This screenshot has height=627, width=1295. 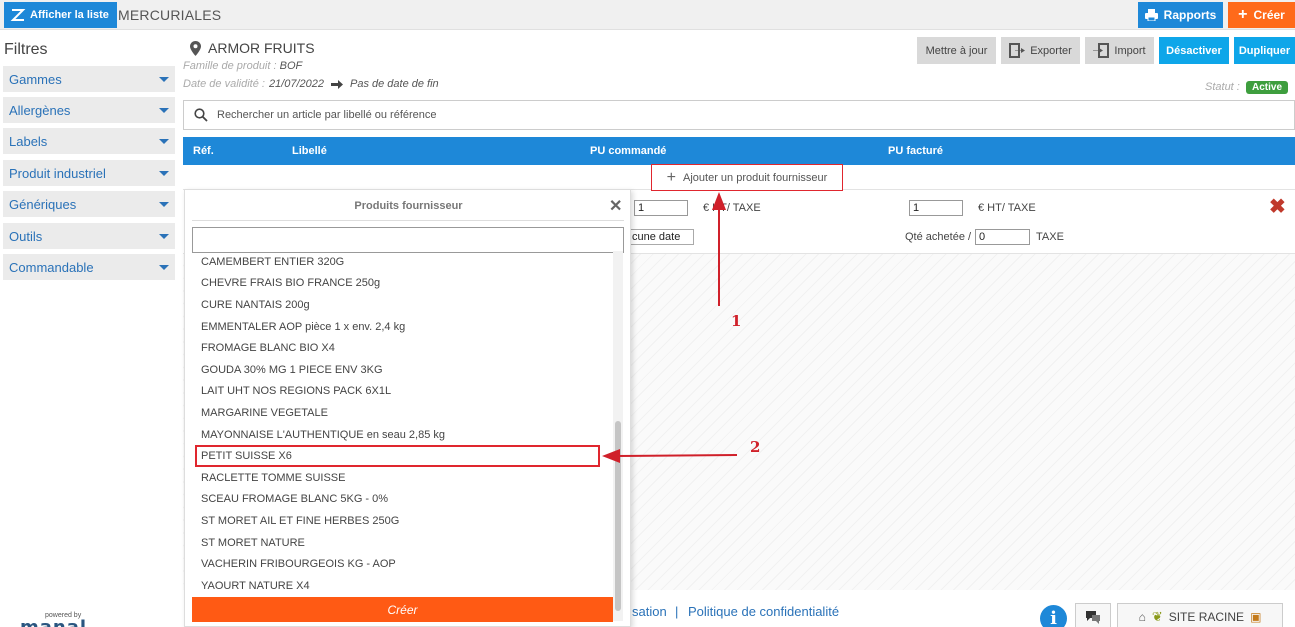 What do you see at coordinates (337, 84) in the screenshot?
I see `arrow-right-icon` at bounding box center [337, 84].